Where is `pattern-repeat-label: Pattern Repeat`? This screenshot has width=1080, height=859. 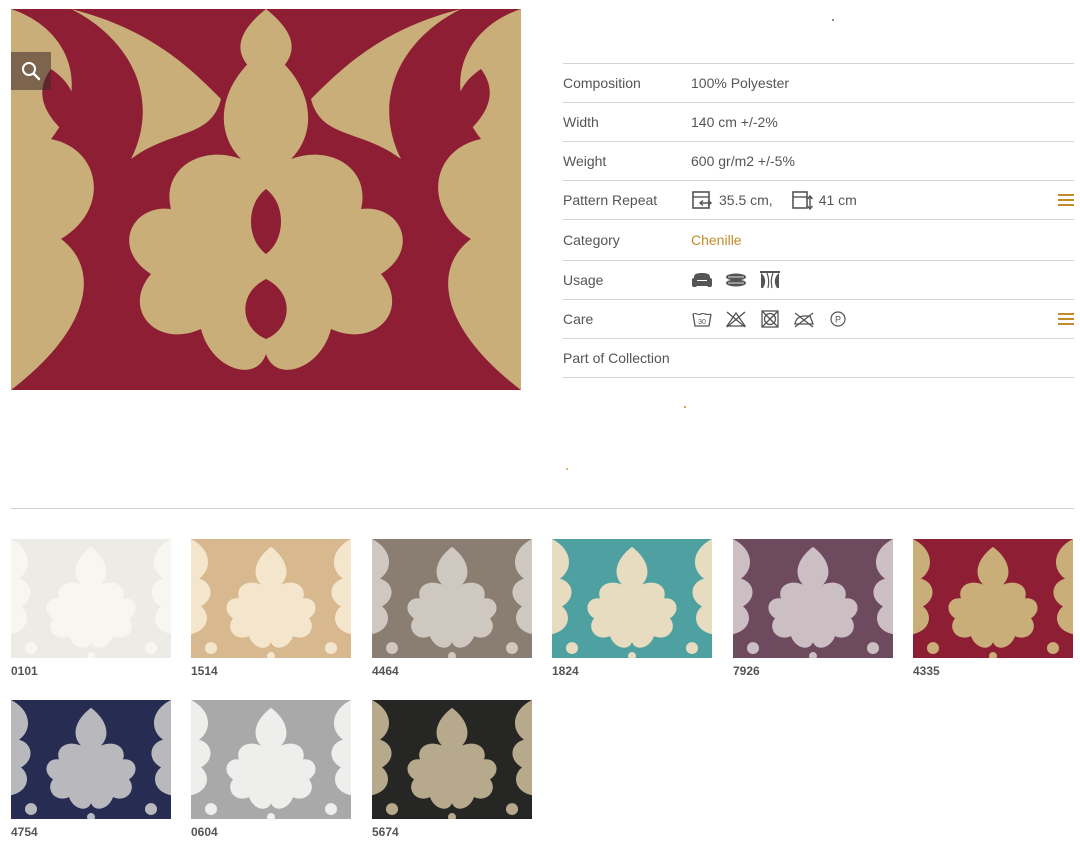
pattern-repeat-label: Pattern Repeat is located at coordinates (610, 200).